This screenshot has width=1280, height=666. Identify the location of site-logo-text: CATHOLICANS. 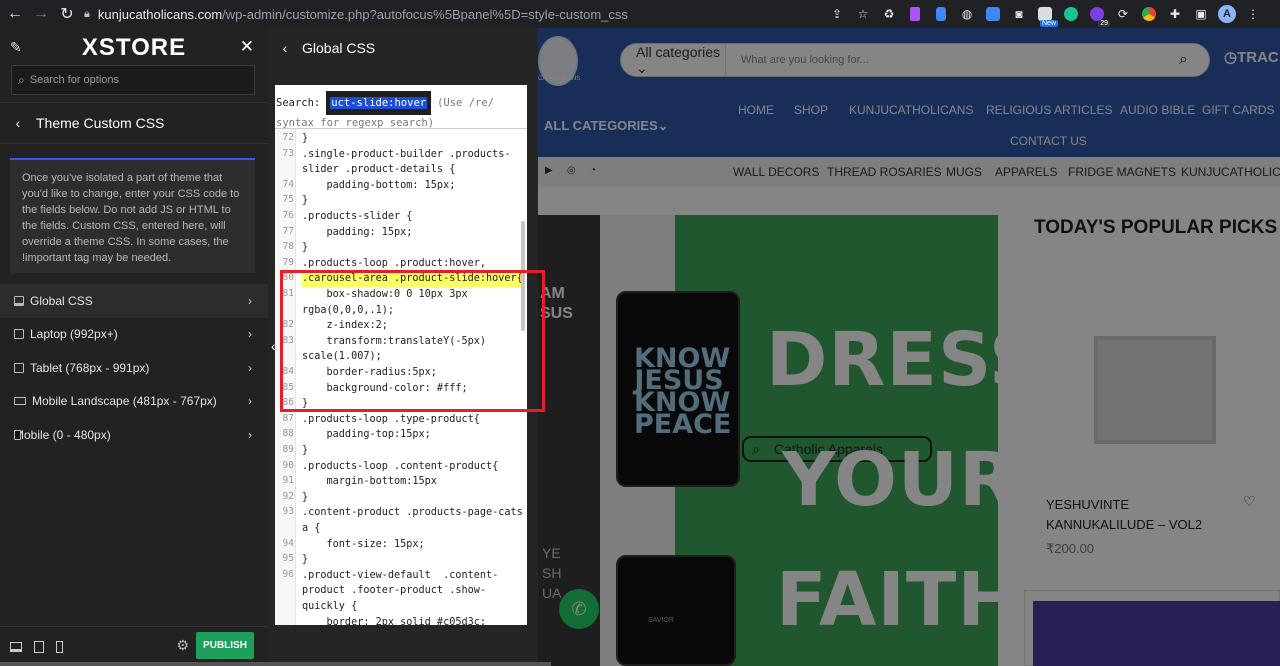
(559, 79).